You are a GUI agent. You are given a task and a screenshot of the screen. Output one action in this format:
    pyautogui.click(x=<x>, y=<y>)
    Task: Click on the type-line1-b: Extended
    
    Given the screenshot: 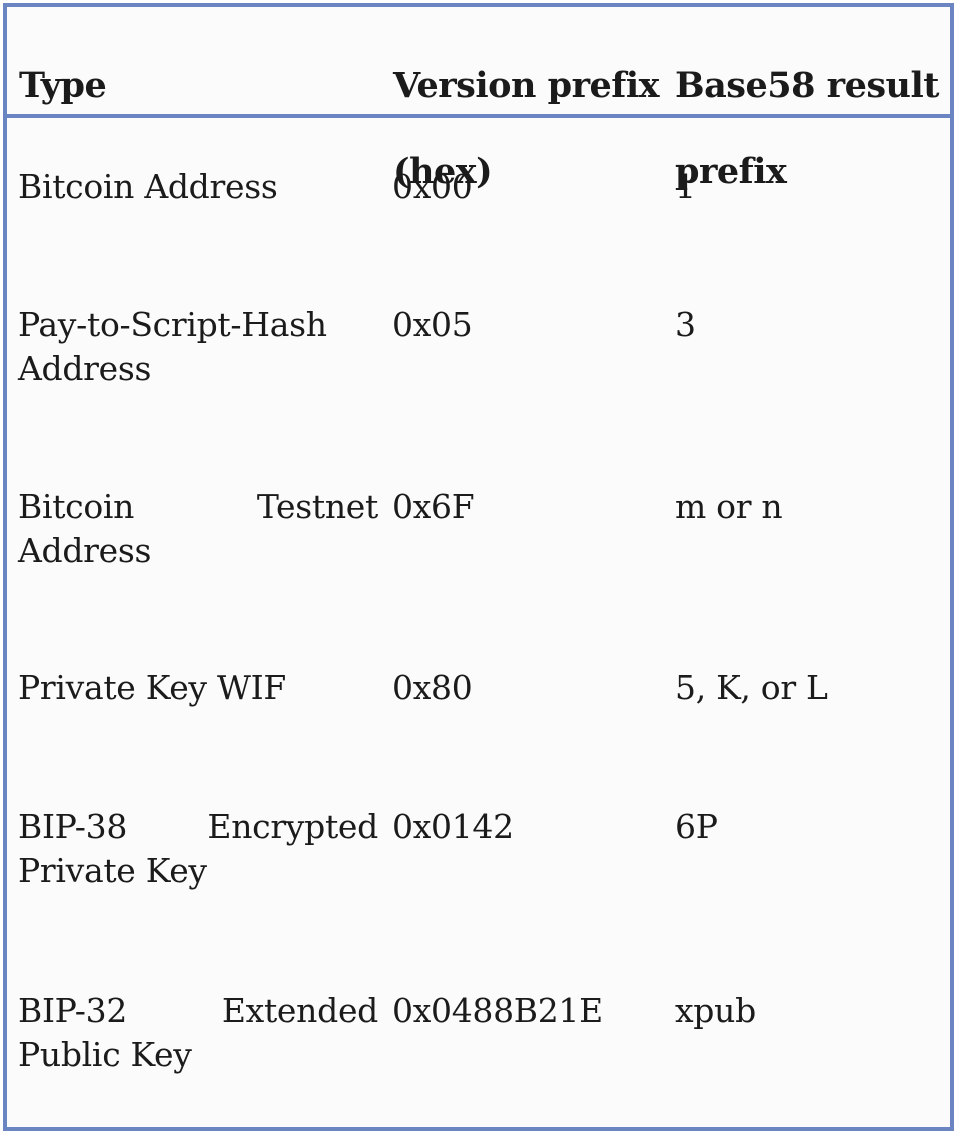 What is the action you would take?
    pyautogui.click(x=299, y=1010)
    